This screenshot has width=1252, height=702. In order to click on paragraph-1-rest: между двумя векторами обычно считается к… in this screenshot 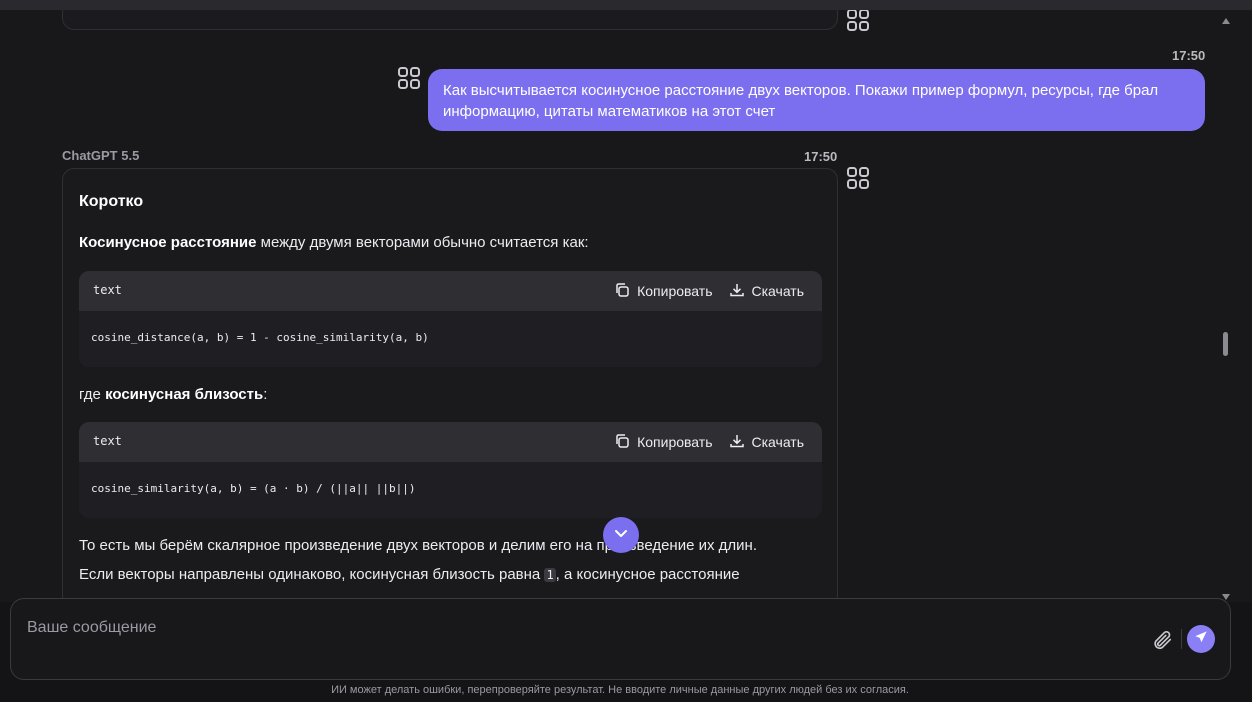, I will do `click(422, 242)`.